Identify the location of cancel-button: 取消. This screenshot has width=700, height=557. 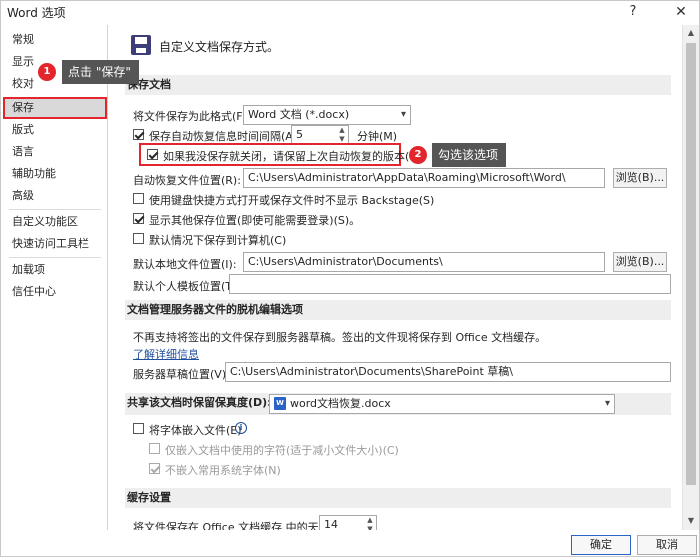
(667, 545).